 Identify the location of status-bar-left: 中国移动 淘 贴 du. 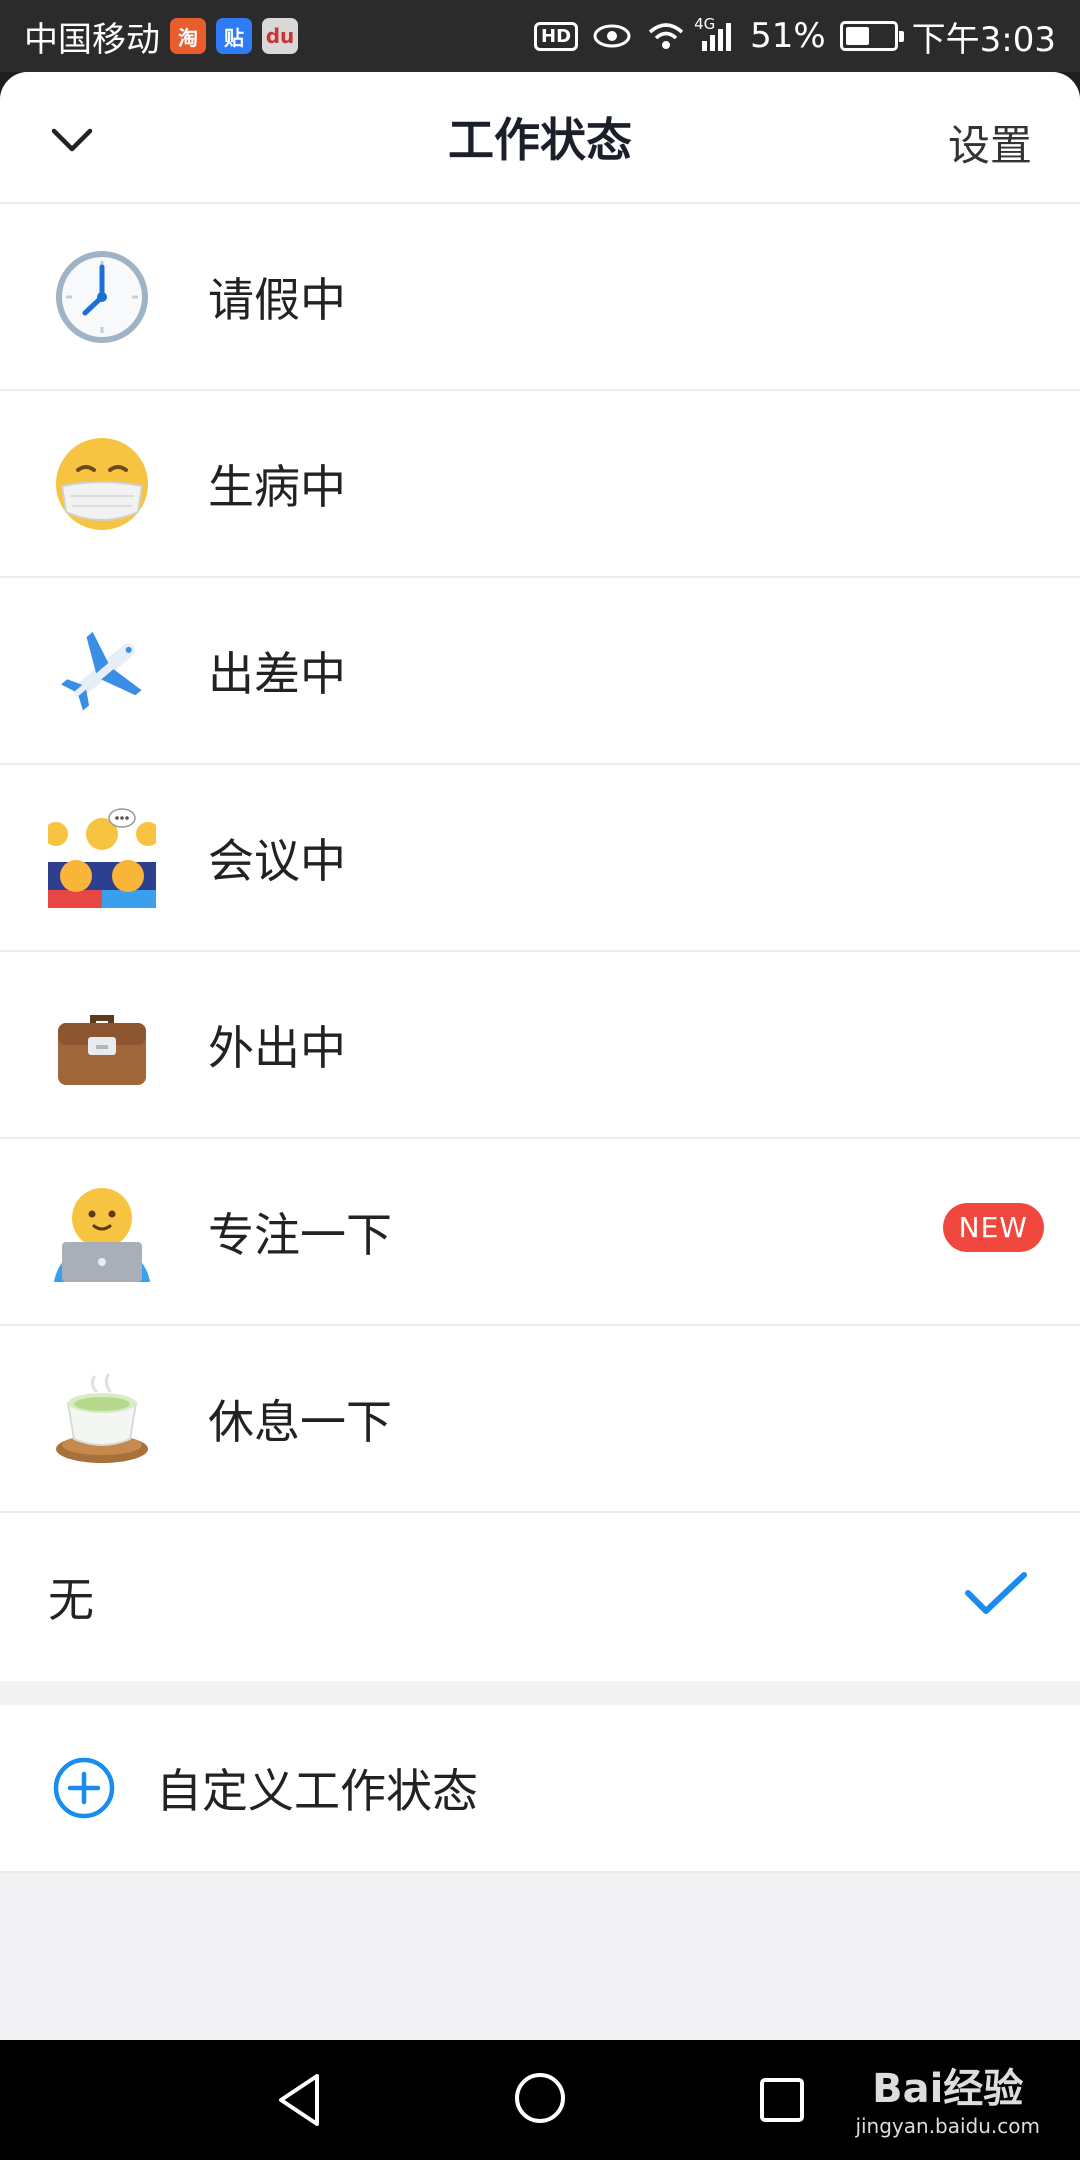
(161, 36).